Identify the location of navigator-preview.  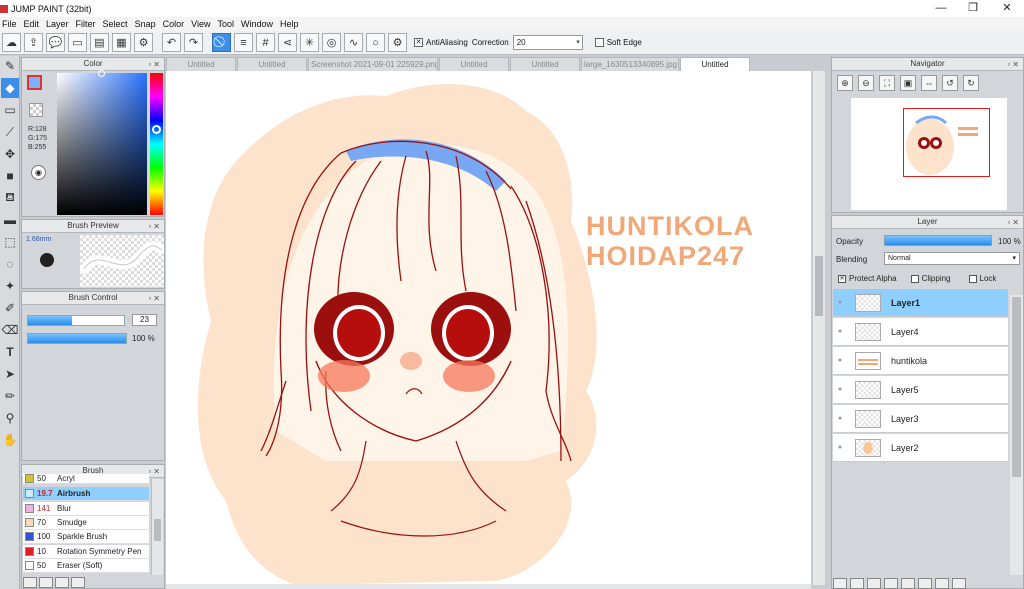
(929, 154).